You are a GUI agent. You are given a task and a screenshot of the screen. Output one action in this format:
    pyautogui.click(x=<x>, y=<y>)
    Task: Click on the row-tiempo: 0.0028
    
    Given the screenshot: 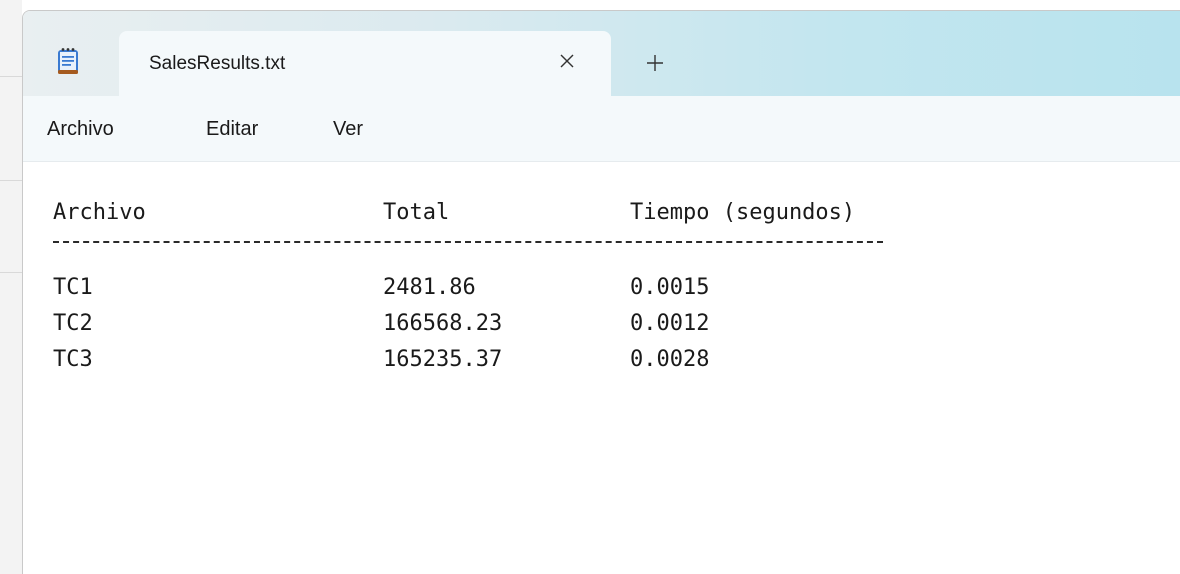 What is the action you would take?
    pyautogui.click(x=670, y=359)
    